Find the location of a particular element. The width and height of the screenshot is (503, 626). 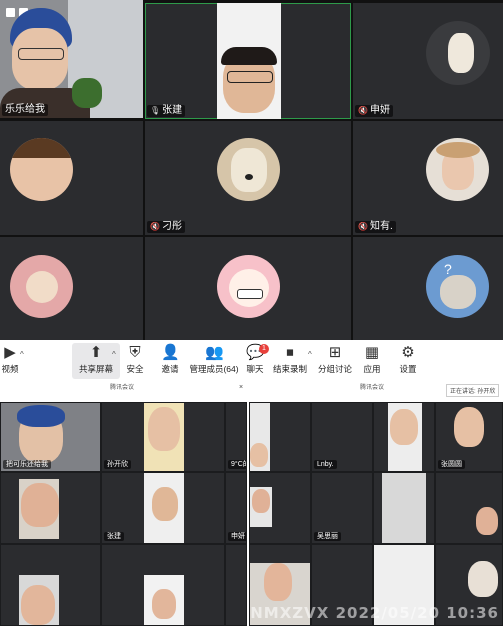

participant-name: 9°C的 is located at coordinates (237, 464).